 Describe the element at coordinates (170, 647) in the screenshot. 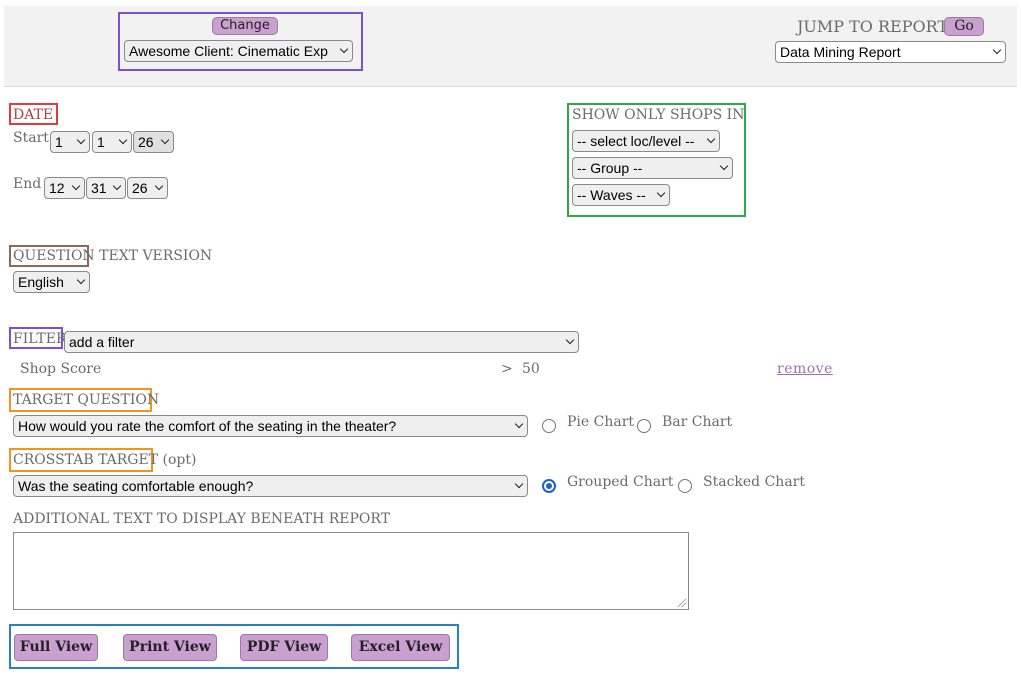

I see `print-view-button: Print View` at that location.